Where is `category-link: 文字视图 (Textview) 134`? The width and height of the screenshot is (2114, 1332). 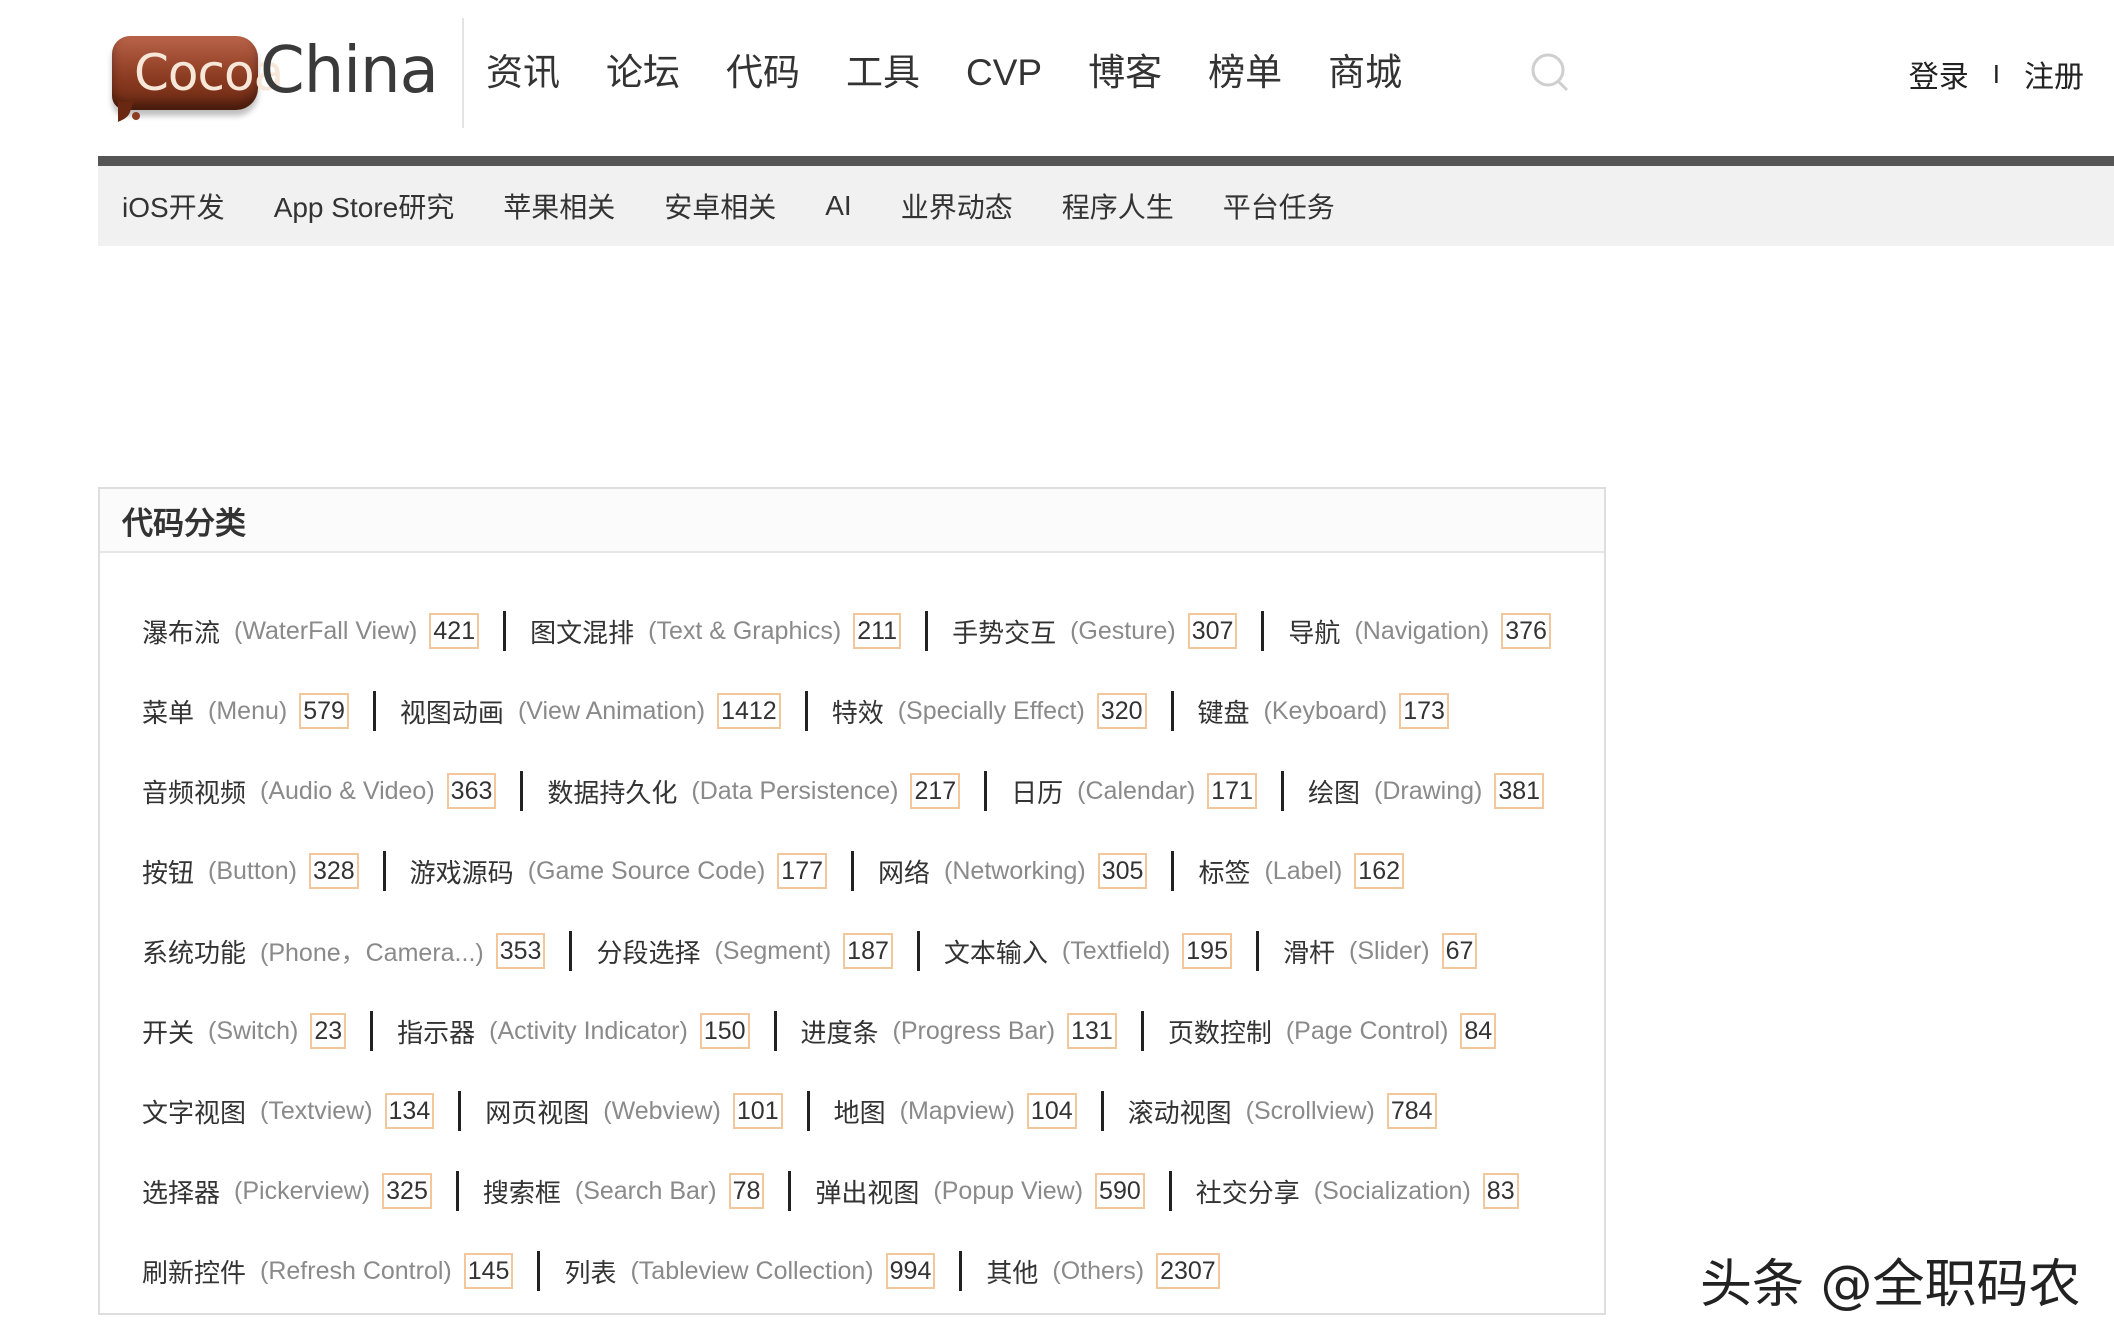
category-link: 文字视图 (Textview) 134 is located at coordinates (288, 1111).